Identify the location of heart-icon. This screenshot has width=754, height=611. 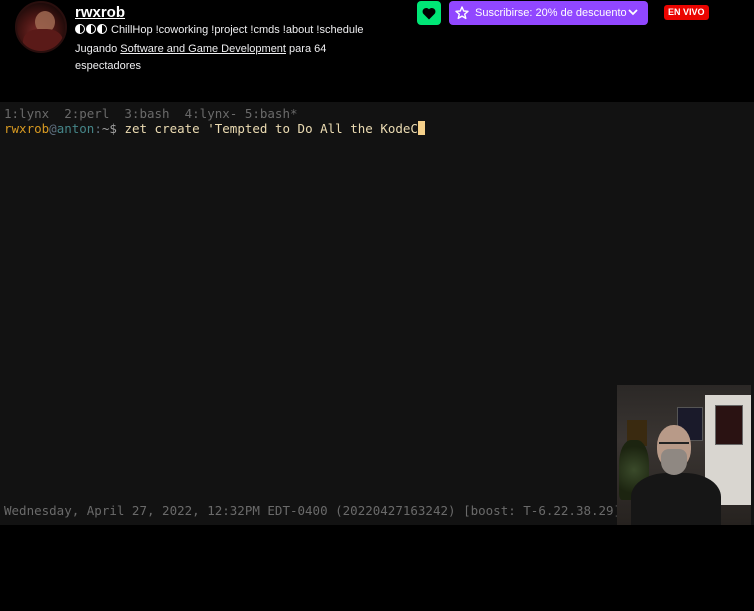
(429, 13).